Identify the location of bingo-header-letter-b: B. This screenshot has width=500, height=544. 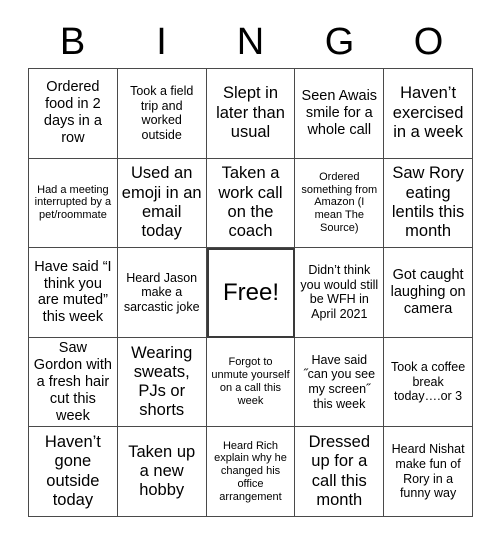
(72, 42).